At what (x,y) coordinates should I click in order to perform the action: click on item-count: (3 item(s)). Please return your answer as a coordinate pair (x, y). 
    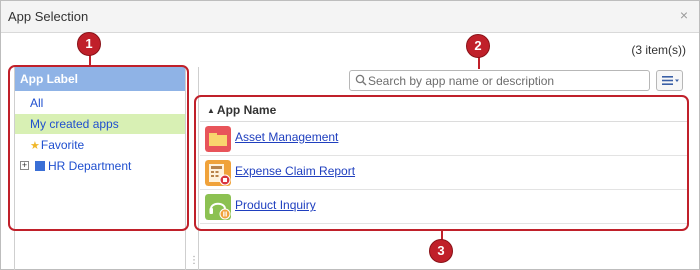
    Looking at the image, I should click on (658, 50).